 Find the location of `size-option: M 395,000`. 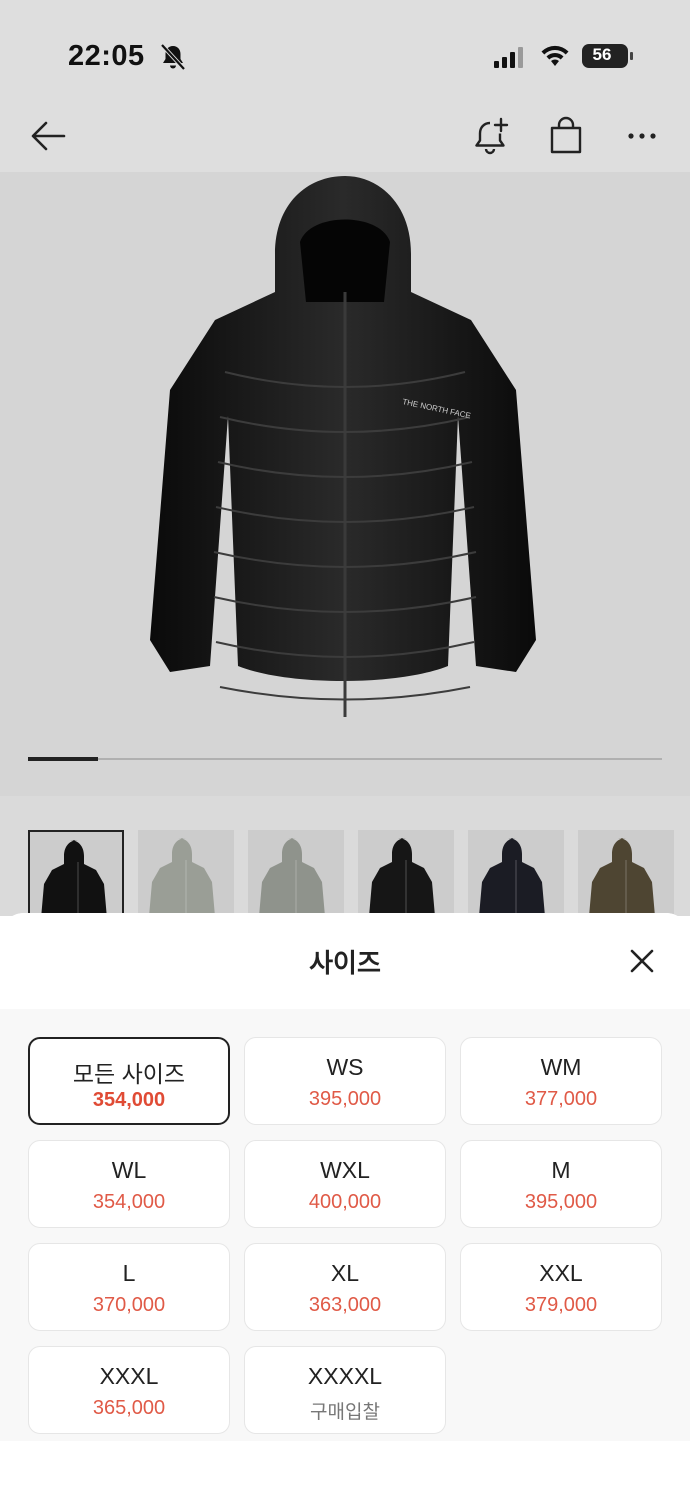

size-option: M 395,000 is located at coordinates (561, 1184).